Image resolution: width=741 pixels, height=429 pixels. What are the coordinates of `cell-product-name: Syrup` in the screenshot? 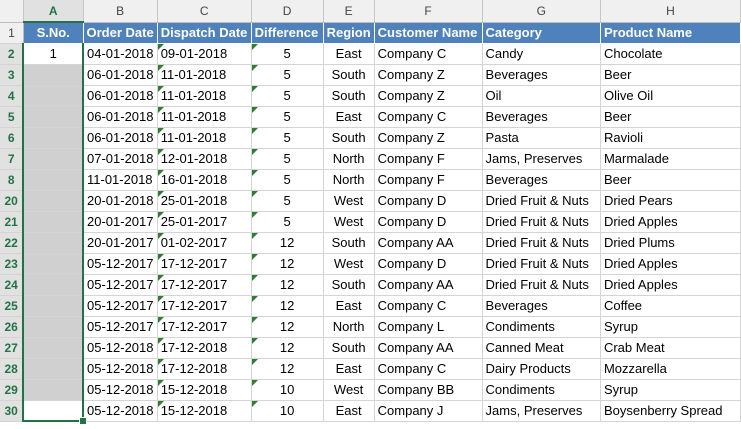 It's located at (670, 327).